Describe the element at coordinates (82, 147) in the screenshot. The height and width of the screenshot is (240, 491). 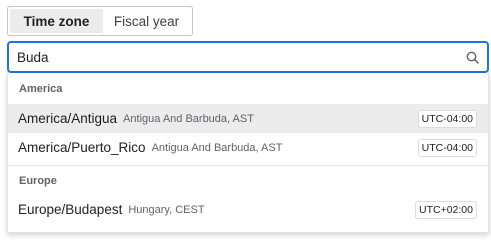
I see `option-name: America/Puerto_Rico` at that location.